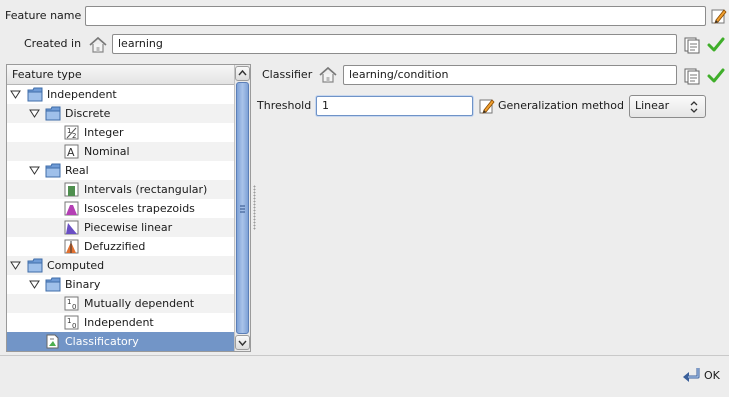 This screenshot has width=729, height=397. I want to click on footer-divider, so click(364, 355).